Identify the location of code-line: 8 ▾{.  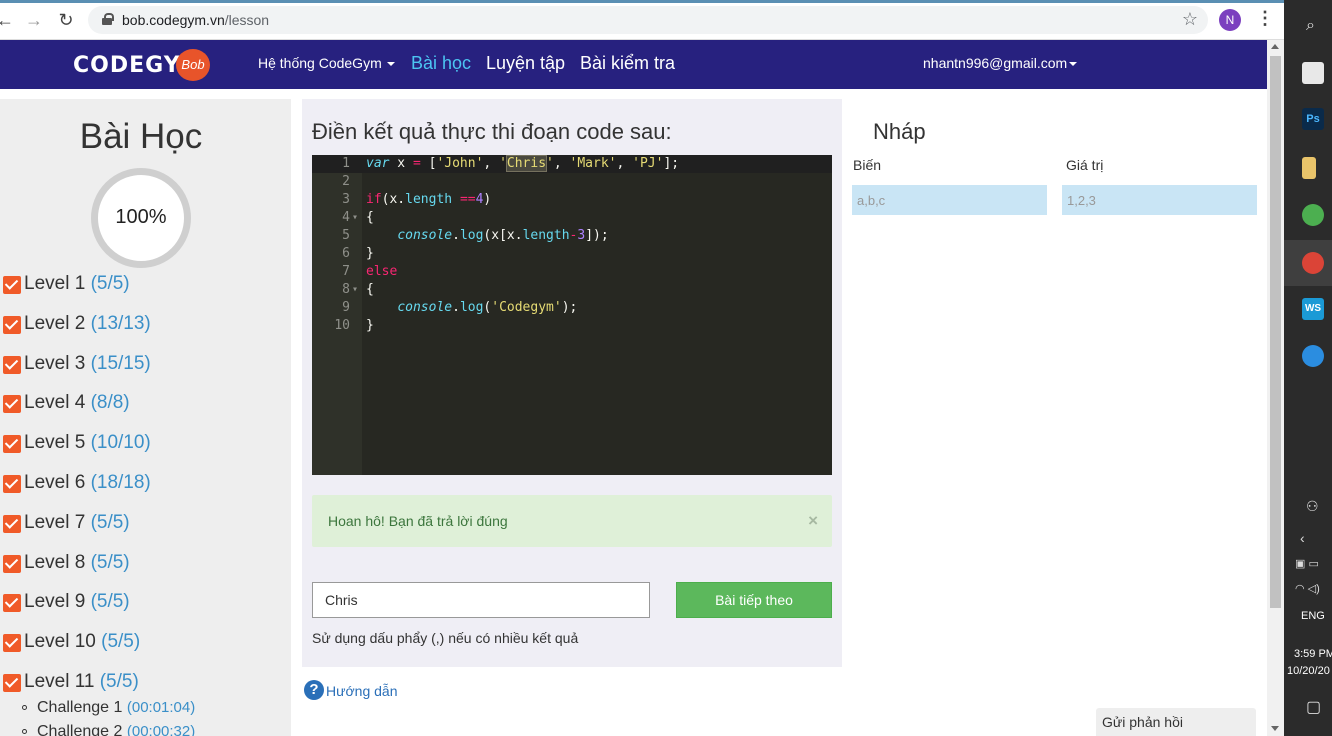
(358, 289).